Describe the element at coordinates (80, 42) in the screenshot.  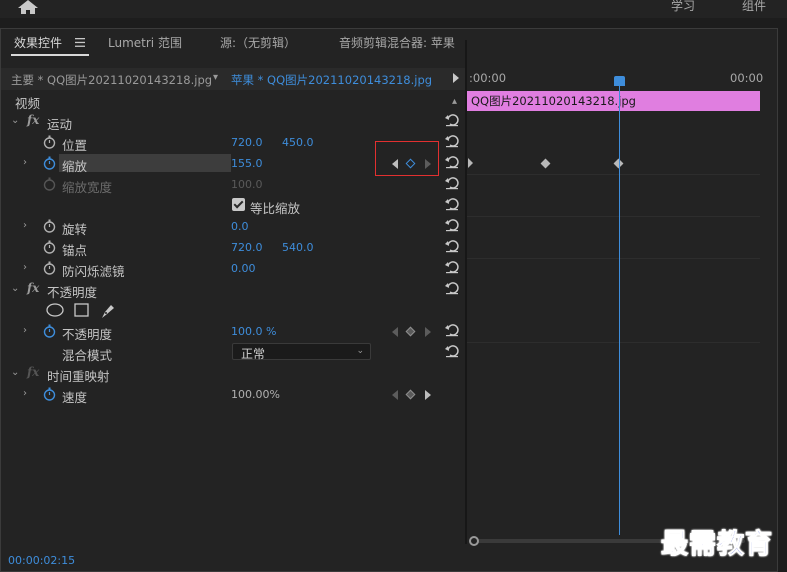
I see `menu-icon` at that location.